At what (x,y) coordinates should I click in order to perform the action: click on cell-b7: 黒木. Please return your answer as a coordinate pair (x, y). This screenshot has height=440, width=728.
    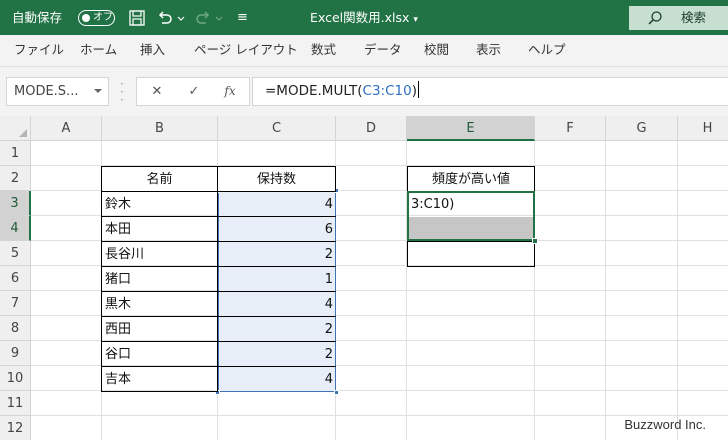
    Looking at the image, I should click on (159, 304).